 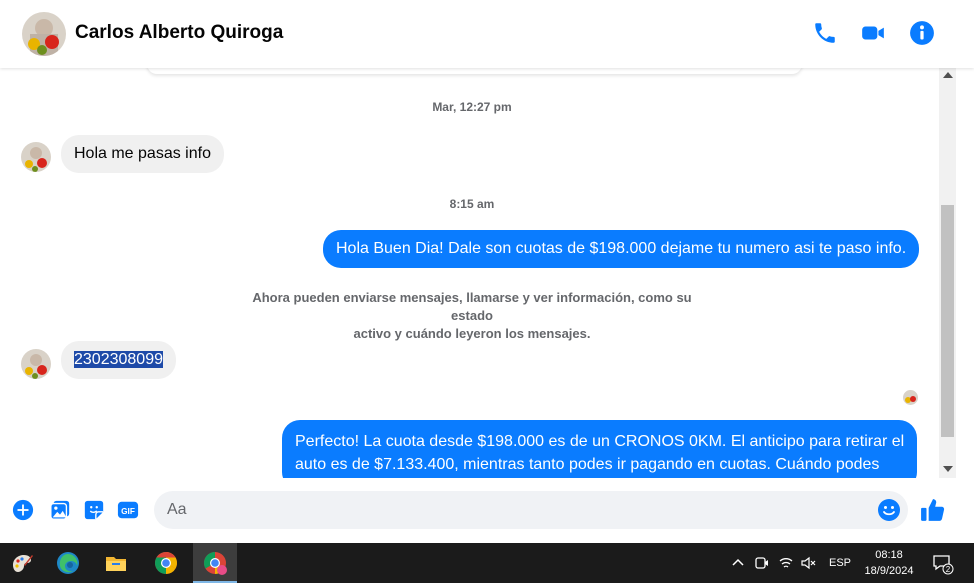 I want to click on wifi-icon, so click(x=786, y=563).